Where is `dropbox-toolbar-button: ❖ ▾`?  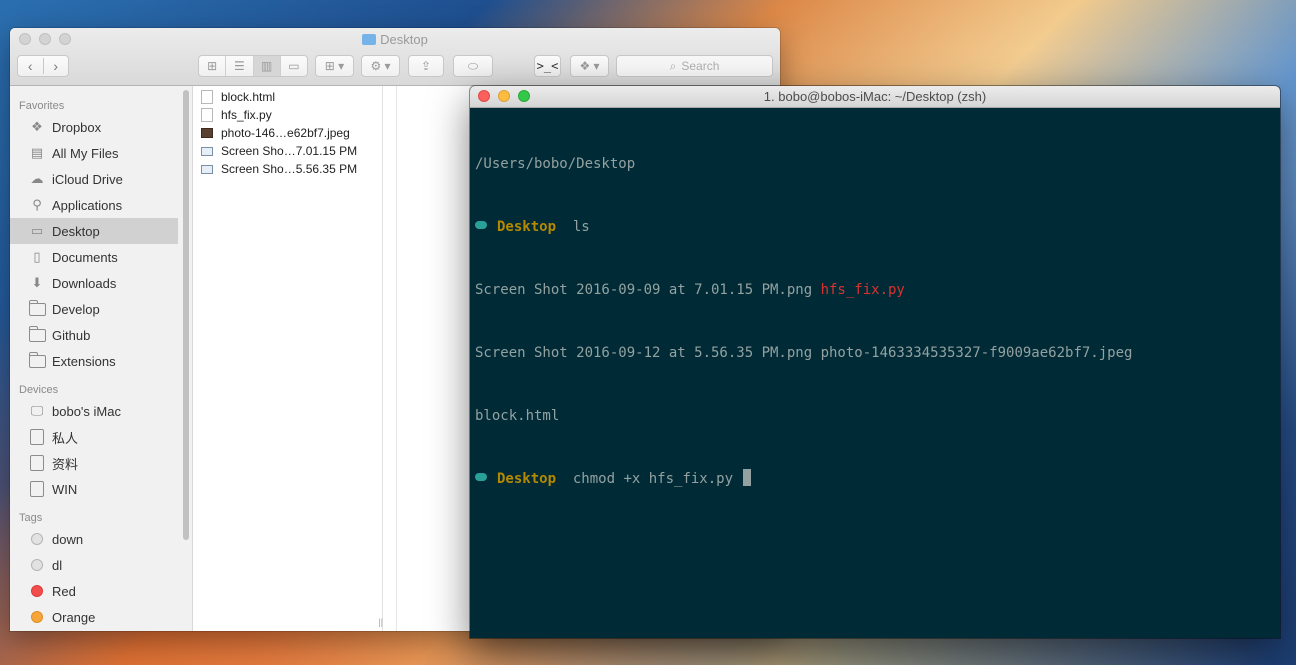 dropbox-toolbar-button: ❖ ▾ is located at coordinates (589, 66).